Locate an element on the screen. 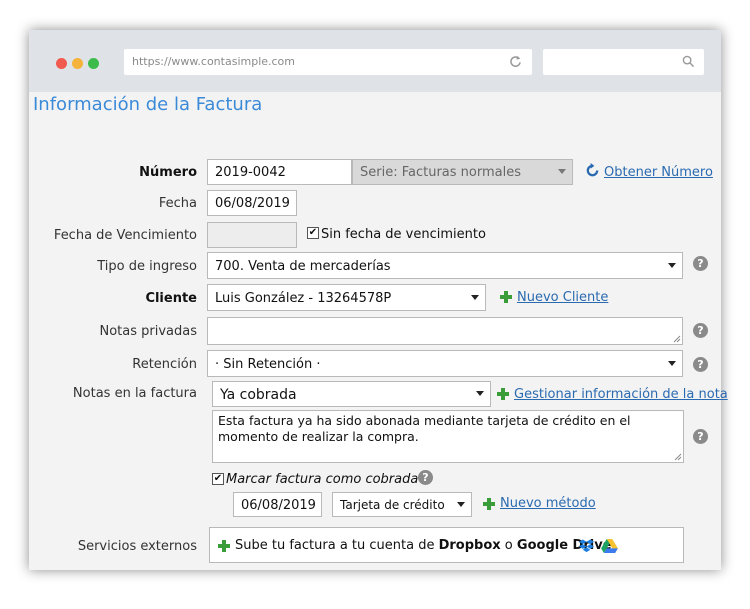  cobrada-date-input: 06/08/2019 is located at coordinates (277, 504).